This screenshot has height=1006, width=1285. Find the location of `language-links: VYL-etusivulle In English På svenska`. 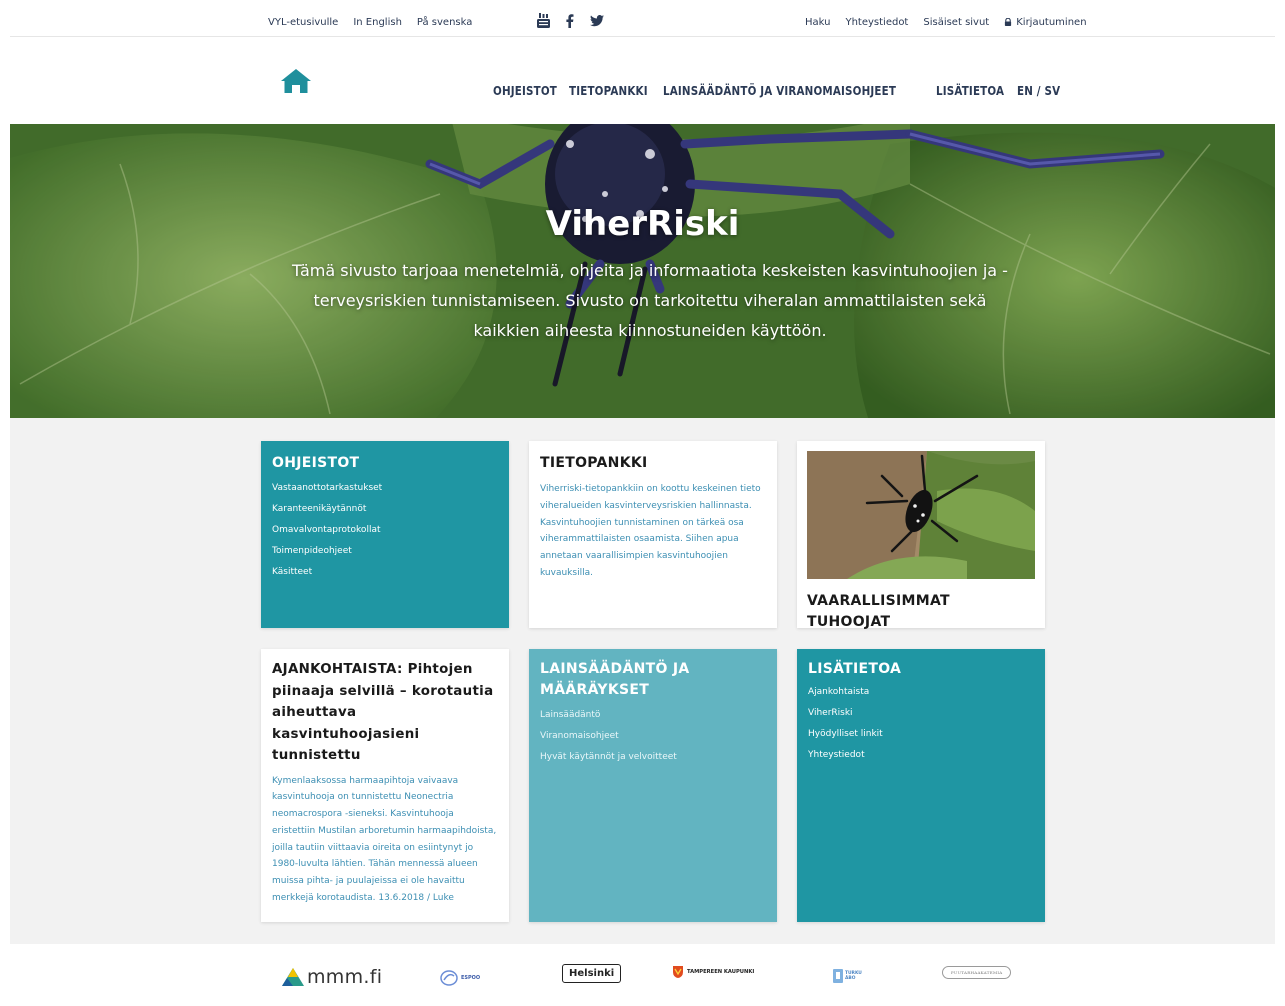

language-links: VYL-etusivulle In English På svenska is located at coordinates (370, 22).